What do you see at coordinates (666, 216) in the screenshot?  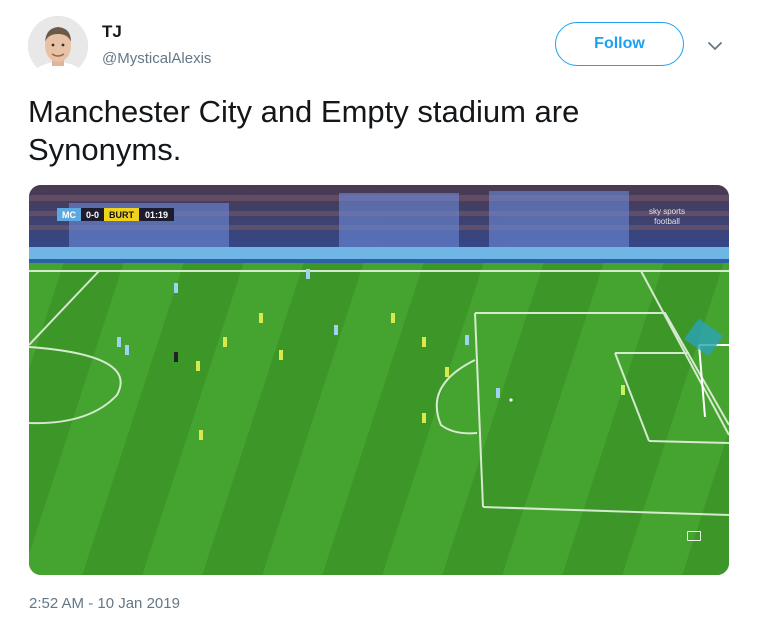 I see `broadcaster-logo: sky sports football` at bounding box center [666, 216].